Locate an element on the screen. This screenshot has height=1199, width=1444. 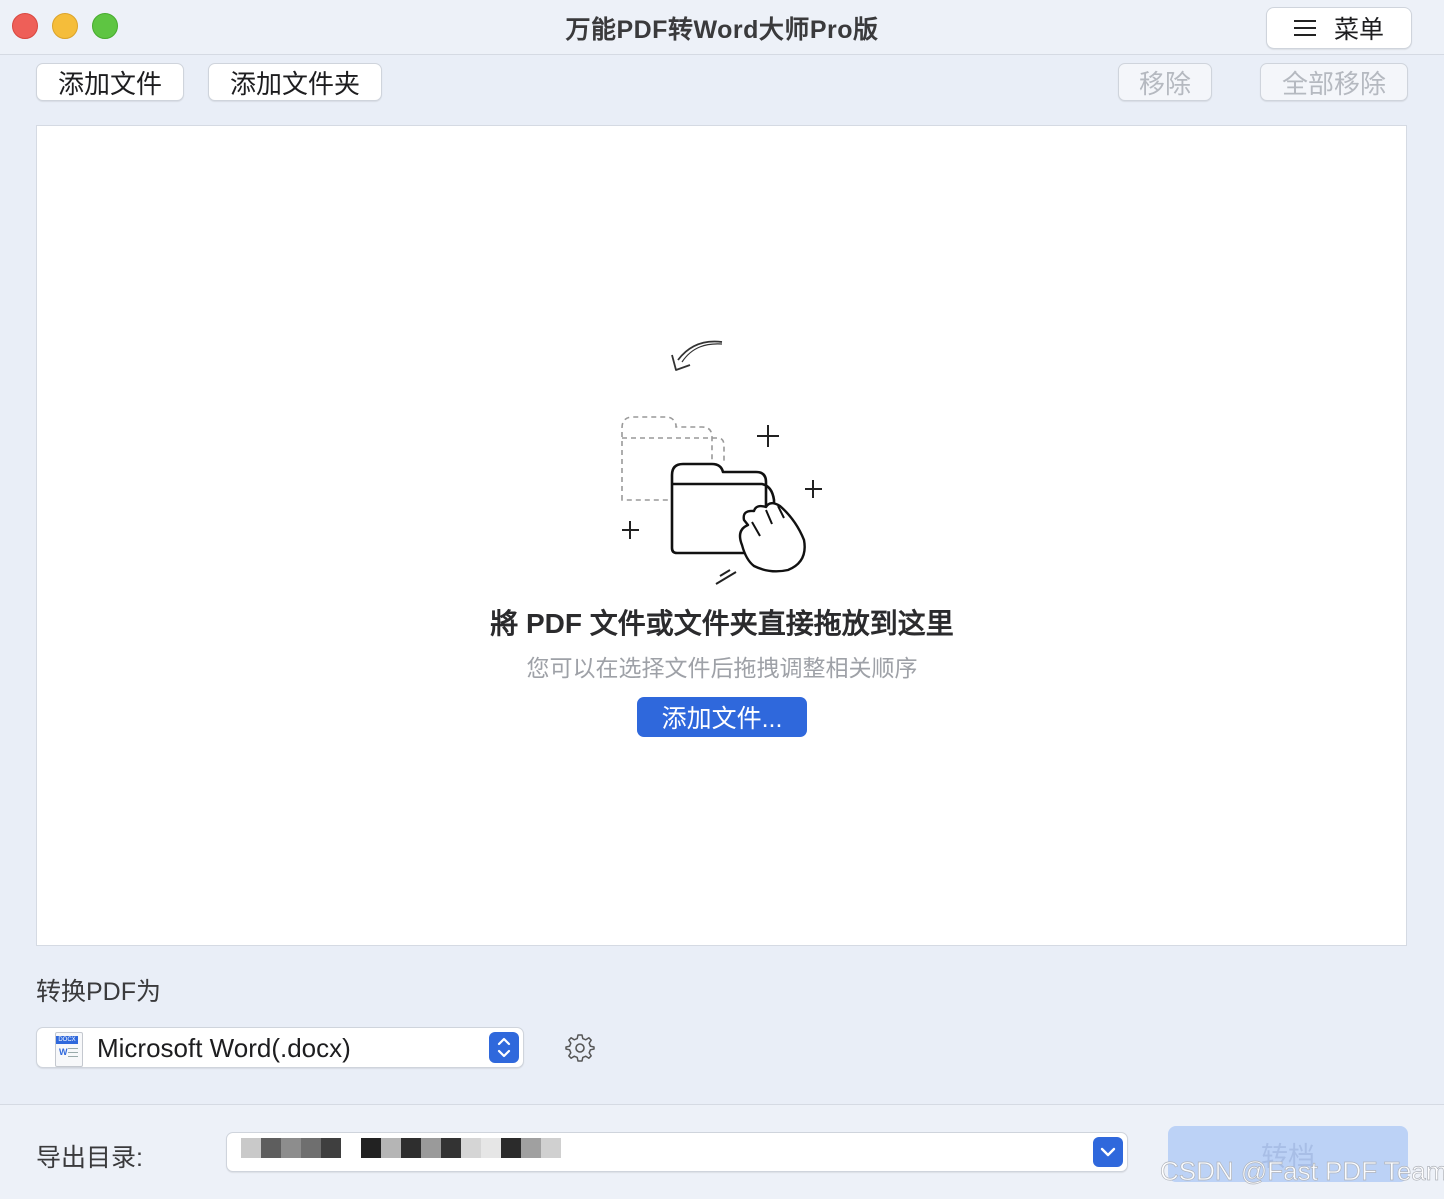
menu-label: 菜单 is located at coordinates (1358, 30).